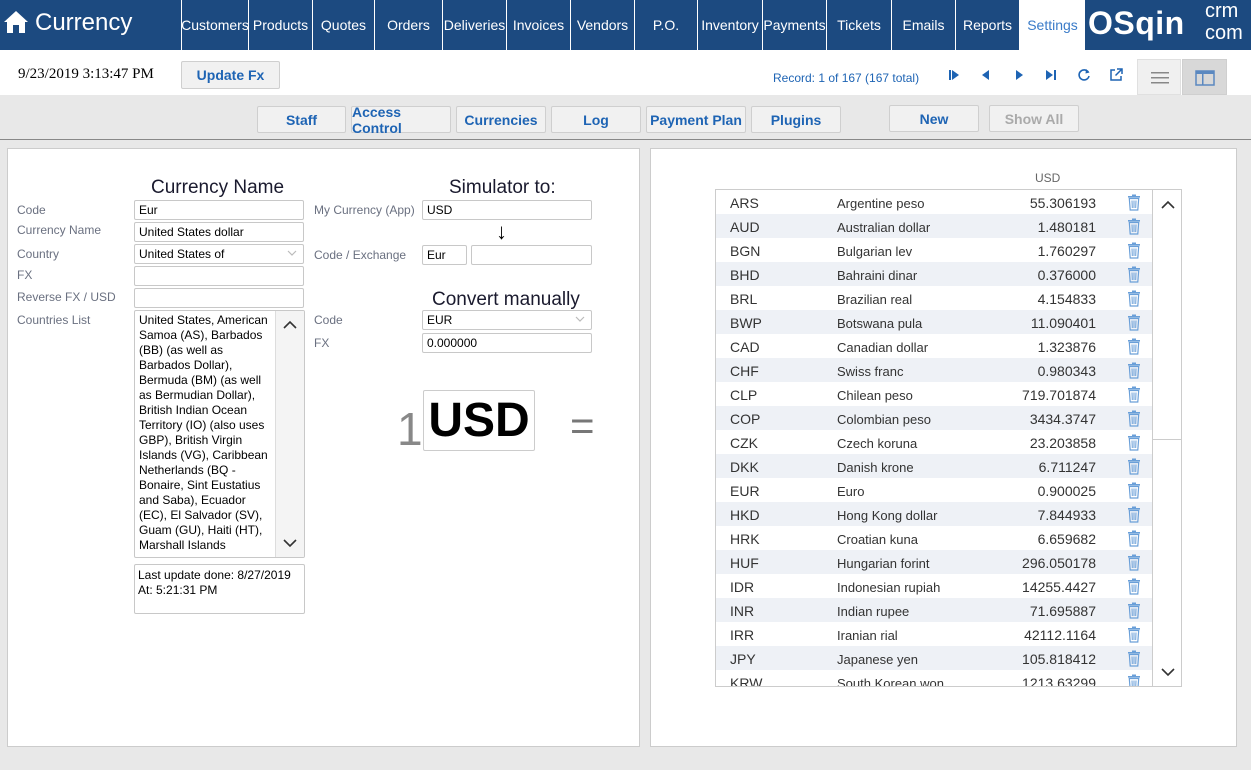 This screenshot has width=1251, height=770. What do you see at coordinates (934, 298) in the screenshot?
I see `rate-row: BRL Brazilian real 4.154833` at bounding box center [934, 298].